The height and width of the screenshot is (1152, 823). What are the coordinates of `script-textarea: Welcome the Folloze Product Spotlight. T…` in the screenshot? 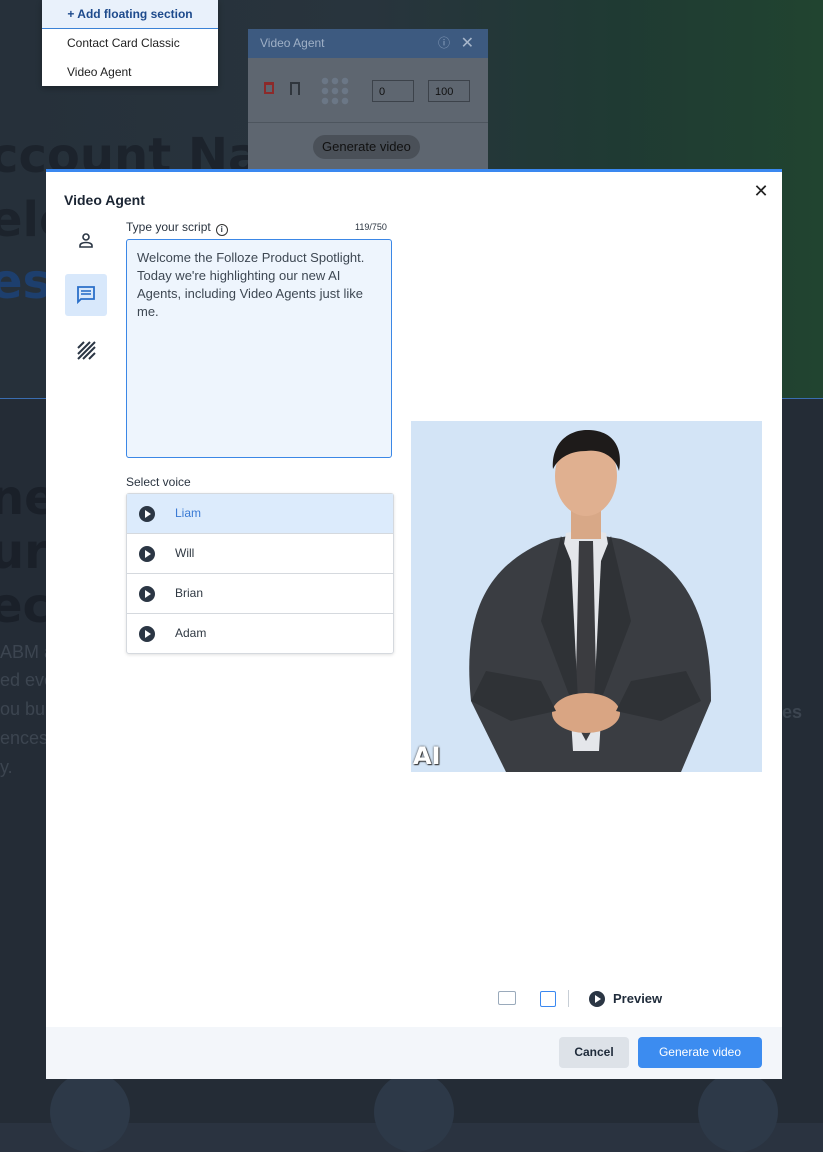 It's located at (259, 348).